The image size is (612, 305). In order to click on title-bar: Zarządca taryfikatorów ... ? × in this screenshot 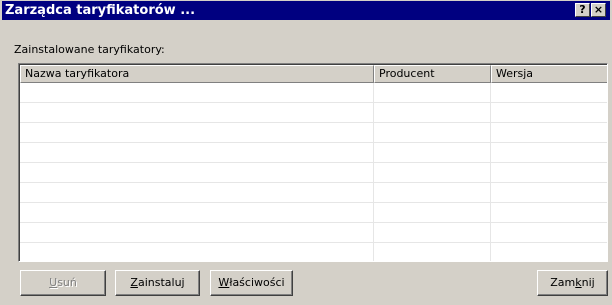, I will do `click(306, 10)`.